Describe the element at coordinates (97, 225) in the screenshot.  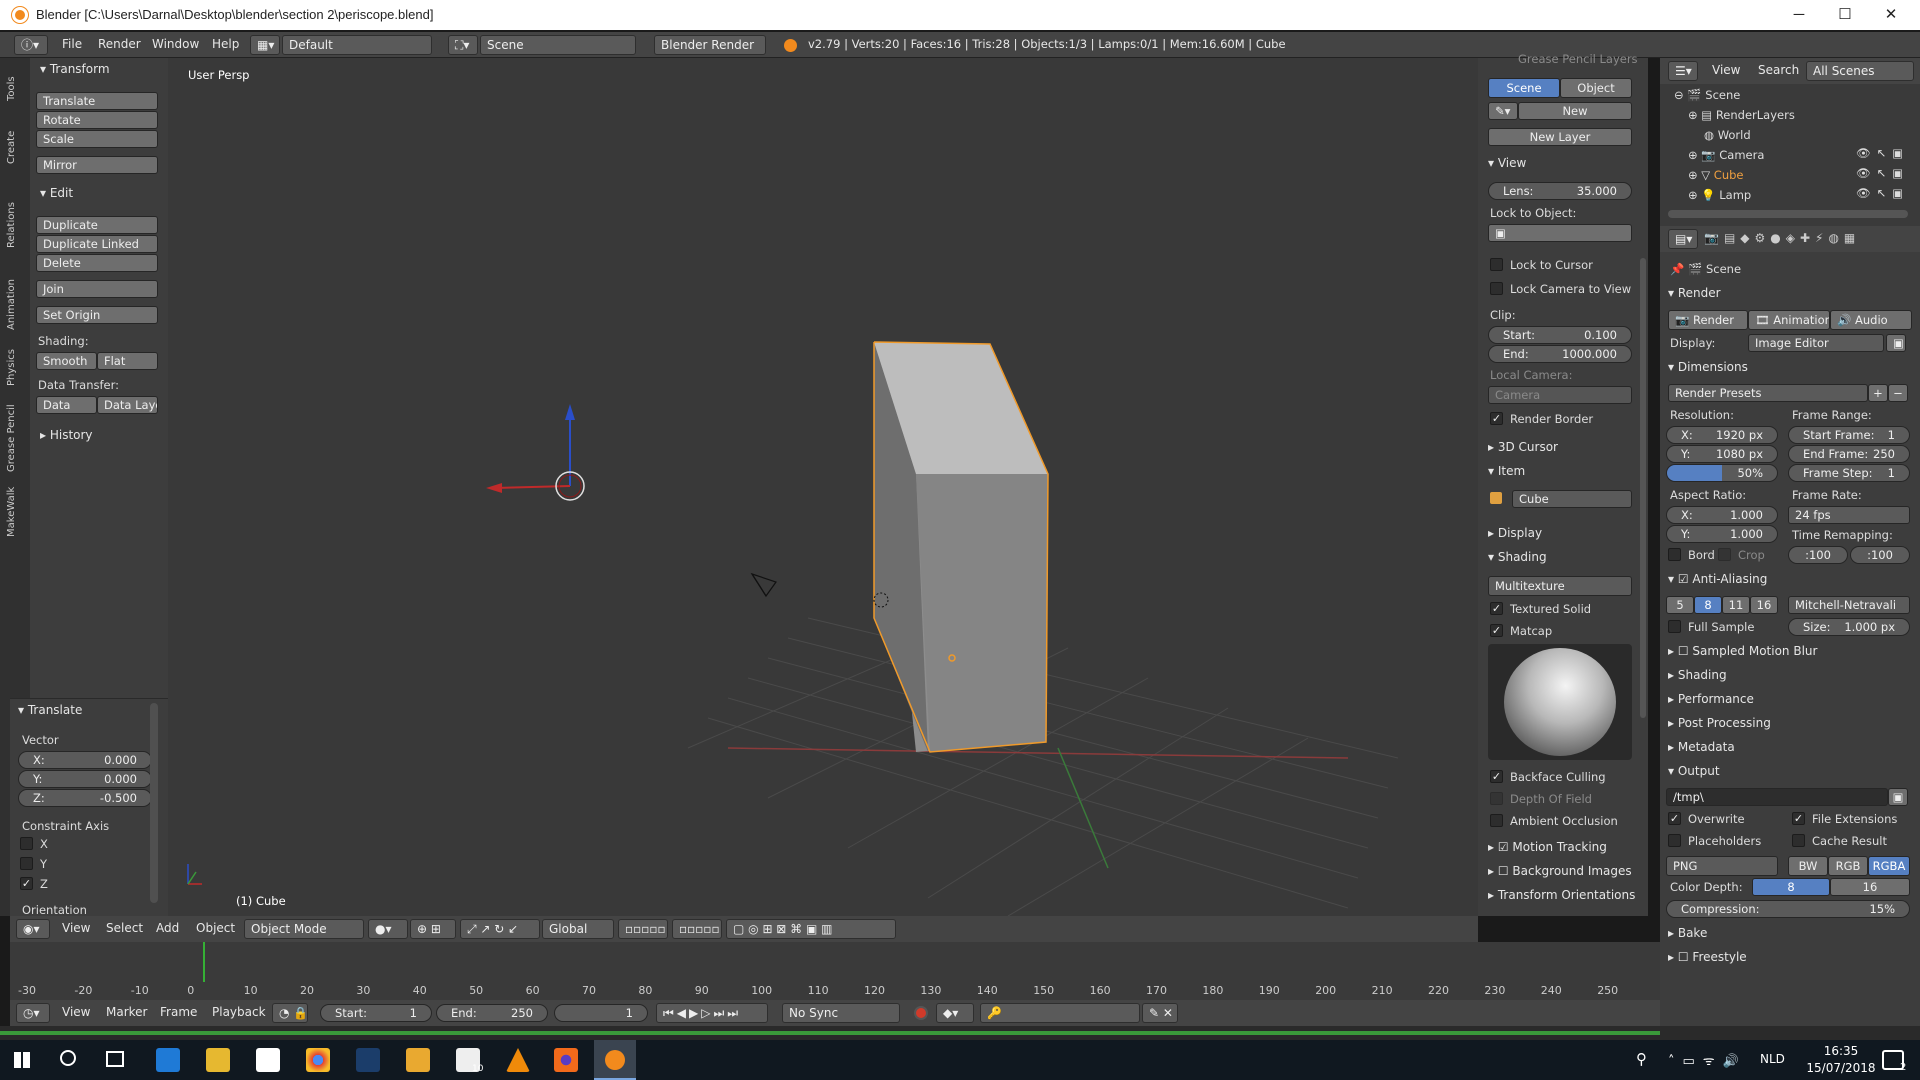
I see `duplicate-button: Duplicate` at that location.